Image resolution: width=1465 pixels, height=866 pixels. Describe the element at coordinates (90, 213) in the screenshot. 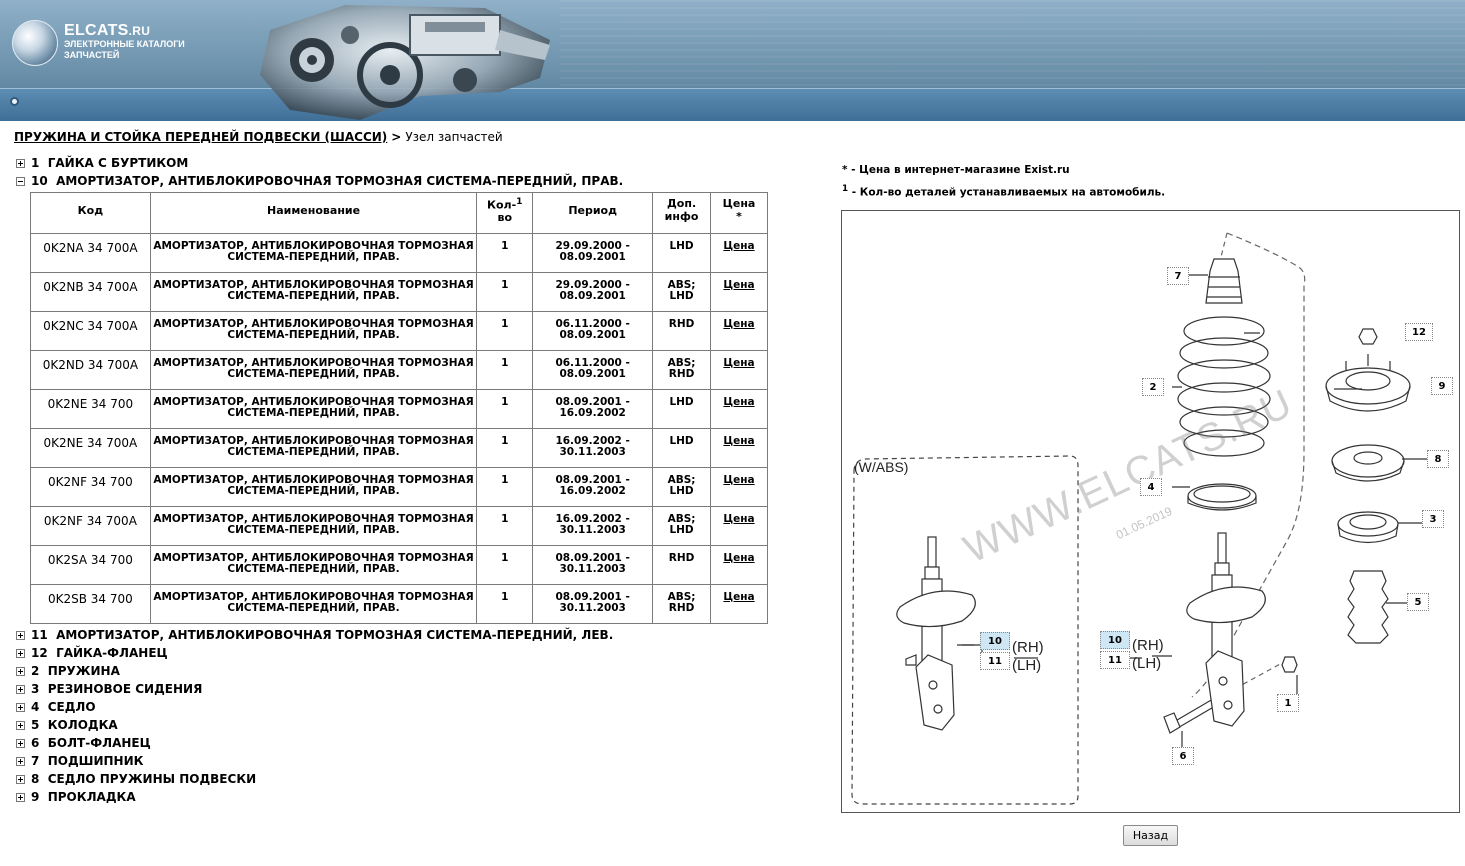

I see `column-header-code: Код` at that location.